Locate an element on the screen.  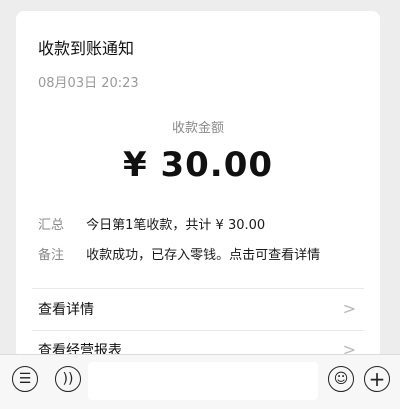
view-details-link: 查看详情 > is located at coordinates (201, 309).